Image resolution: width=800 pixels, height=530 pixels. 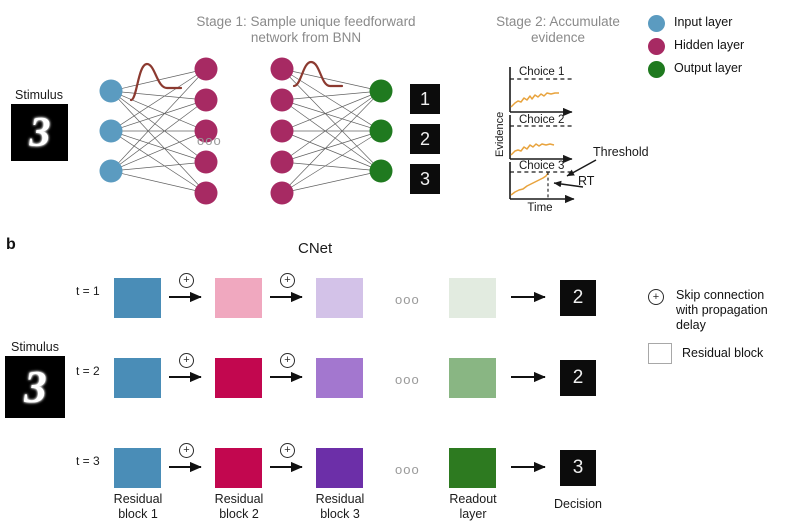 What do you see at coordinates (315, 248) in the screenshot?
I see `cnet-title: CNet` at bounding box center [315, 248].